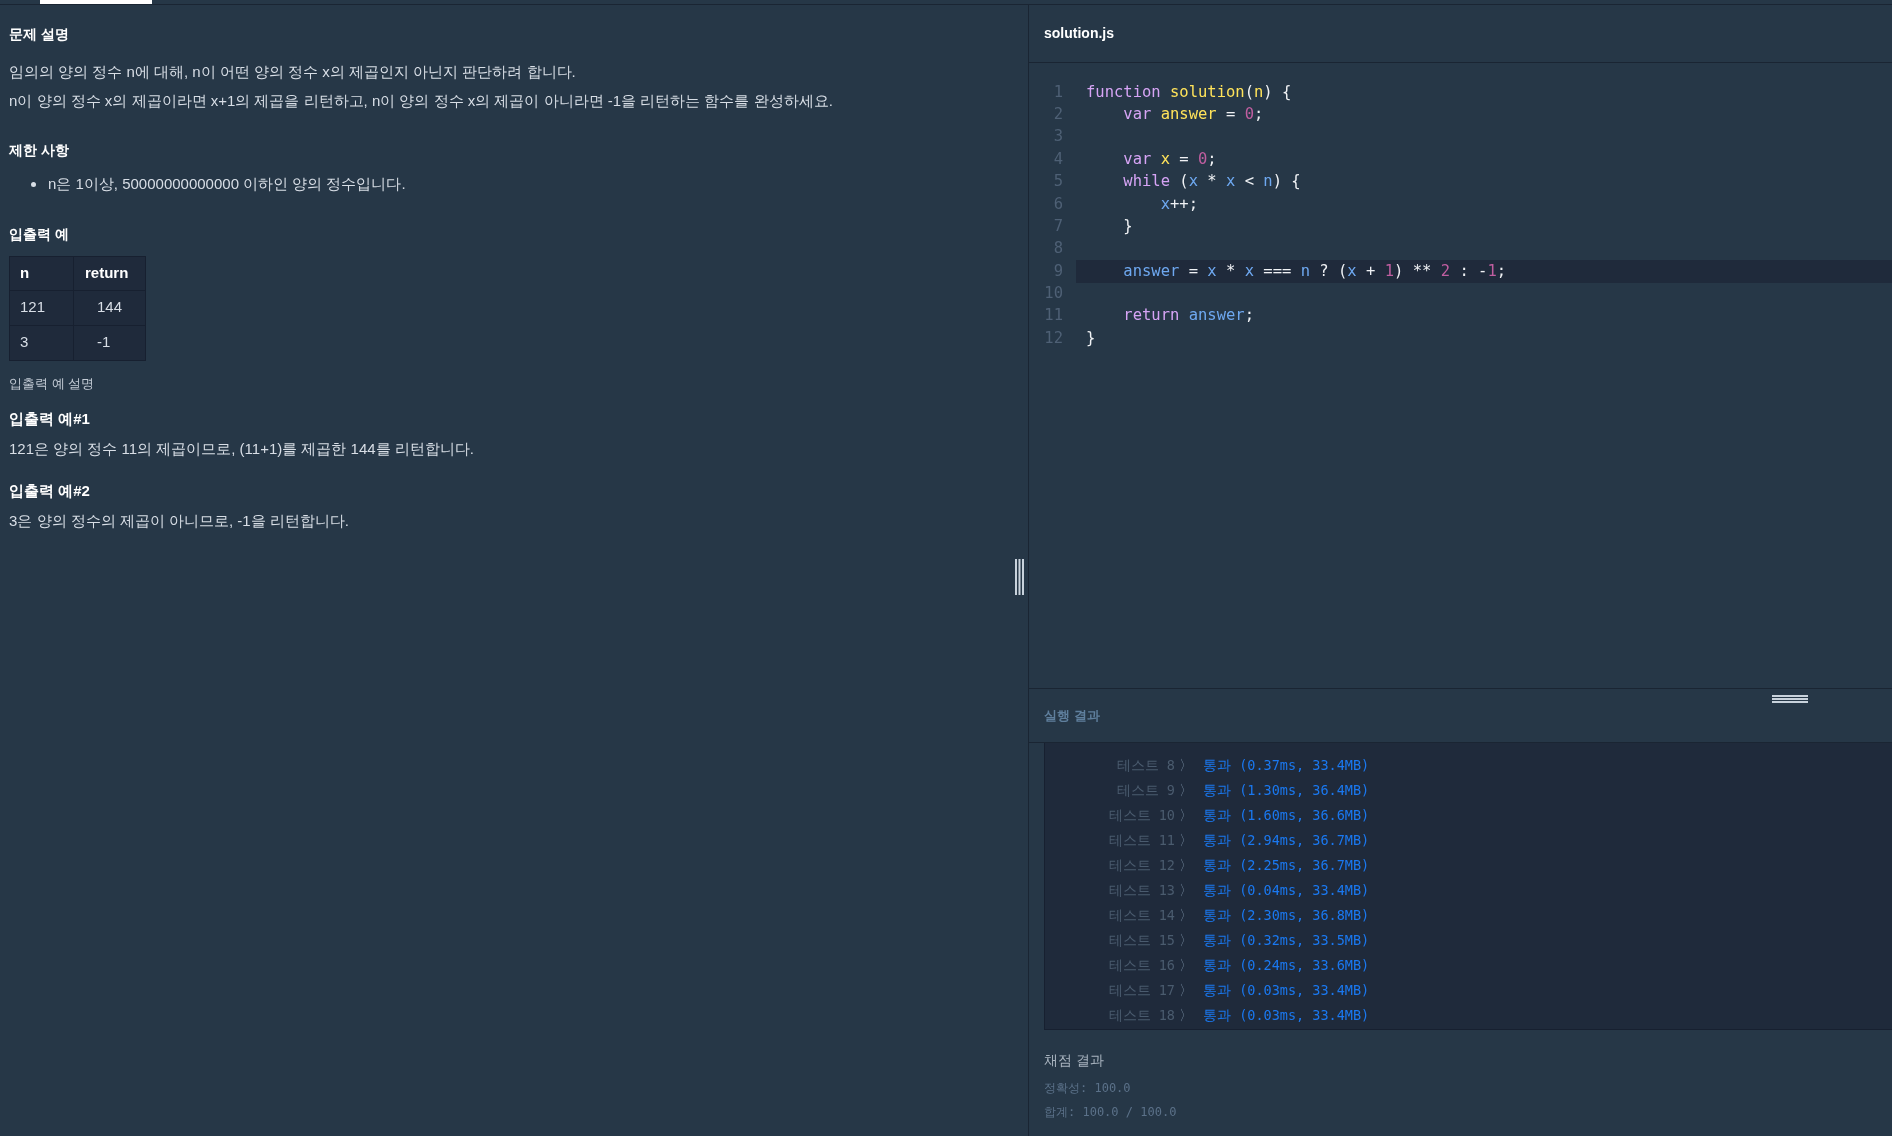 The width and height of the screenshot is (1892, 1136). What do you see at coordinates (1189, 92) in the screenshot?
I see `code-line: function solution(n) {` at bounding box center [1189, 92].